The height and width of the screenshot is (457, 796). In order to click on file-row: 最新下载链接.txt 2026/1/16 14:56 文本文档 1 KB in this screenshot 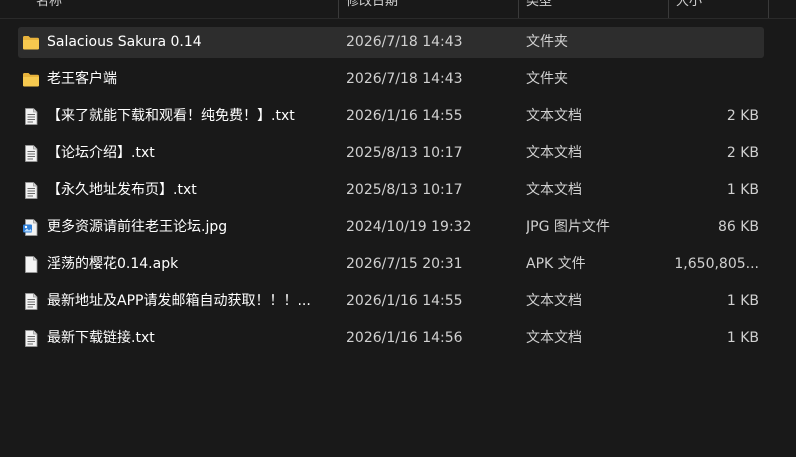, I will do `click(391, 338)`.